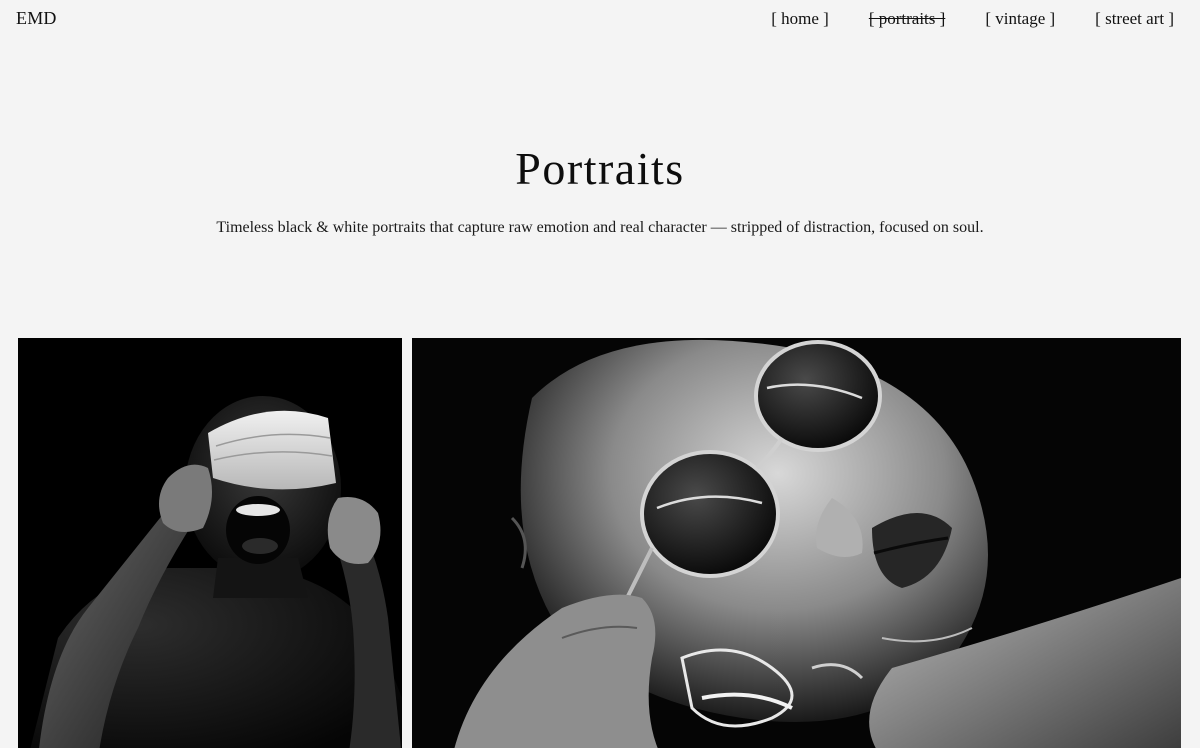 This screenshot has width=1200, height=748. What do you see at coordinates (1134, 19) in the screenshot?
I see `nav-item-street-art: [ street art ]` at bounding box center [1134, 19].